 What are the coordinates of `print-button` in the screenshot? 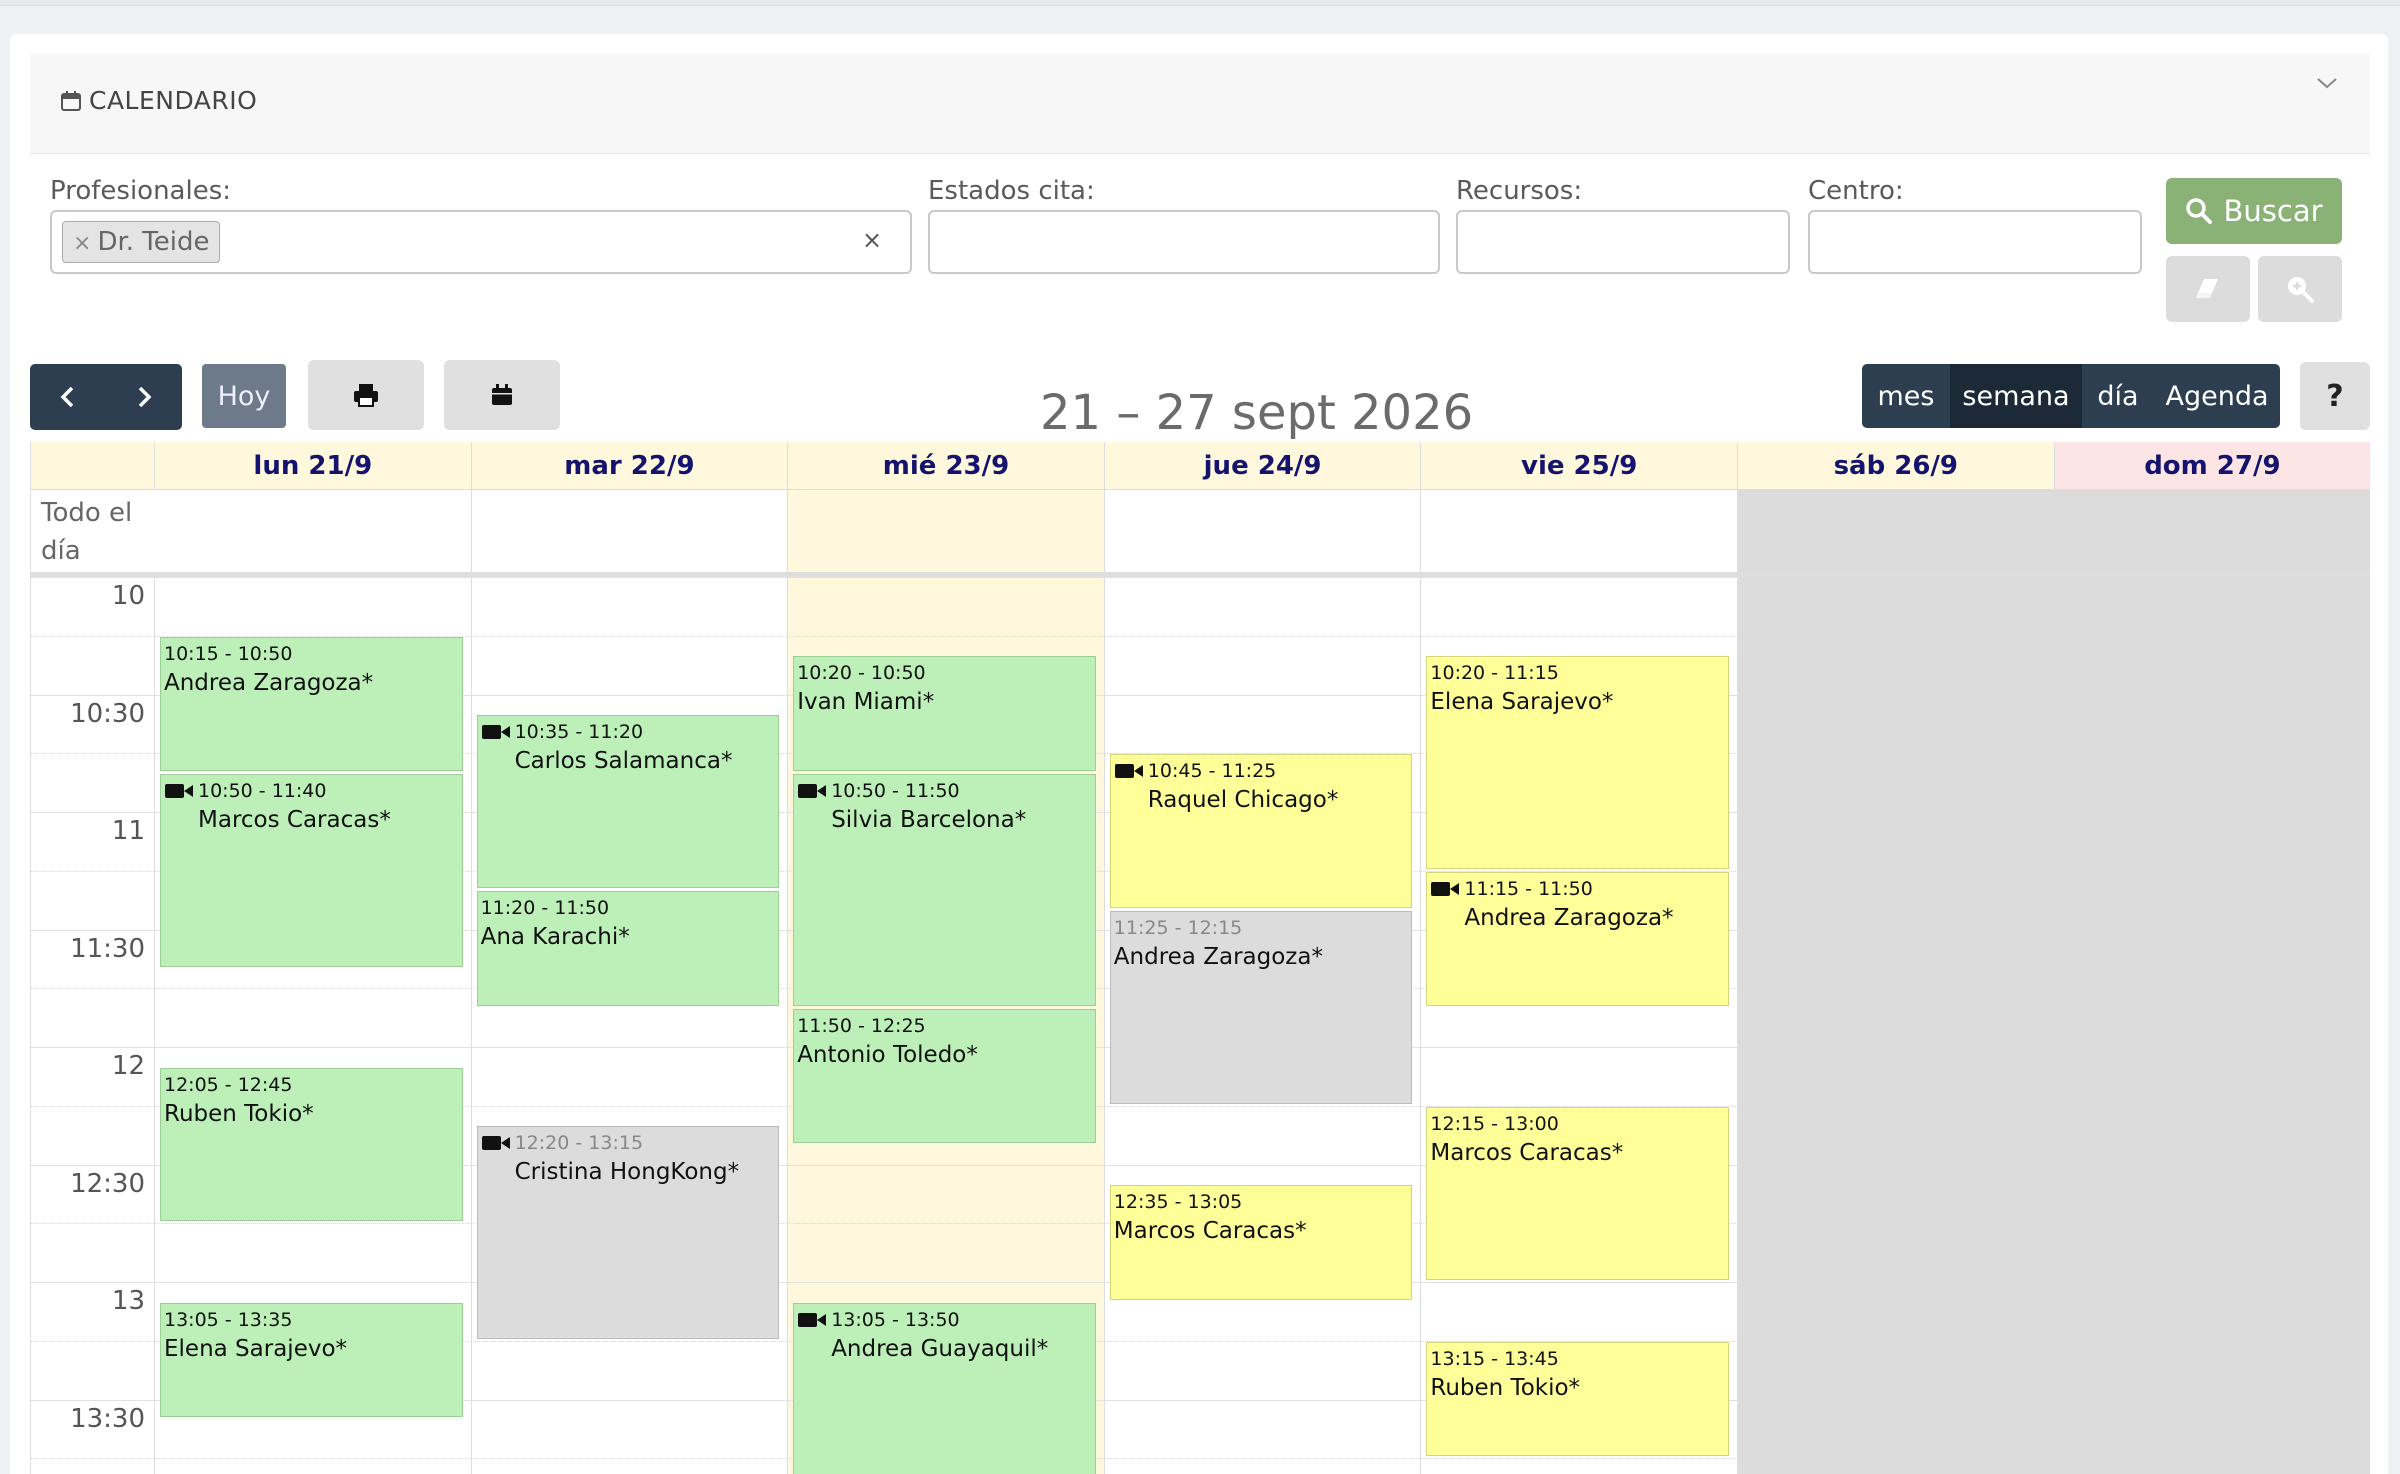 It's located at (366, 395).